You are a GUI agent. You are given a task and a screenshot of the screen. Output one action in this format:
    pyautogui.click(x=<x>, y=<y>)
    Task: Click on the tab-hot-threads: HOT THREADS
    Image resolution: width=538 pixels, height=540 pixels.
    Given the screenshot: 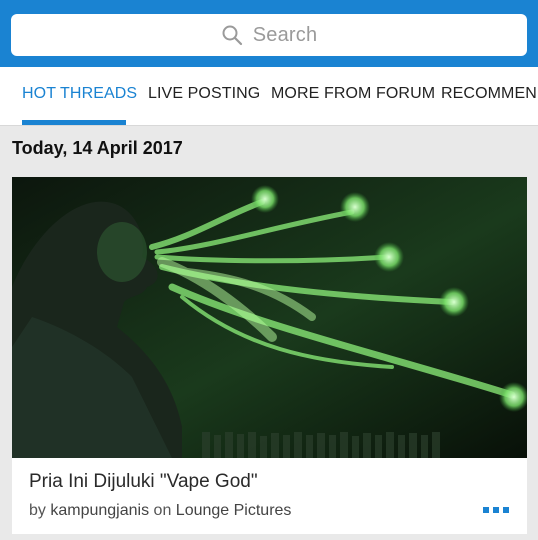 What is the action you would take?
    pyautogui.click(x=79, y=96)
    